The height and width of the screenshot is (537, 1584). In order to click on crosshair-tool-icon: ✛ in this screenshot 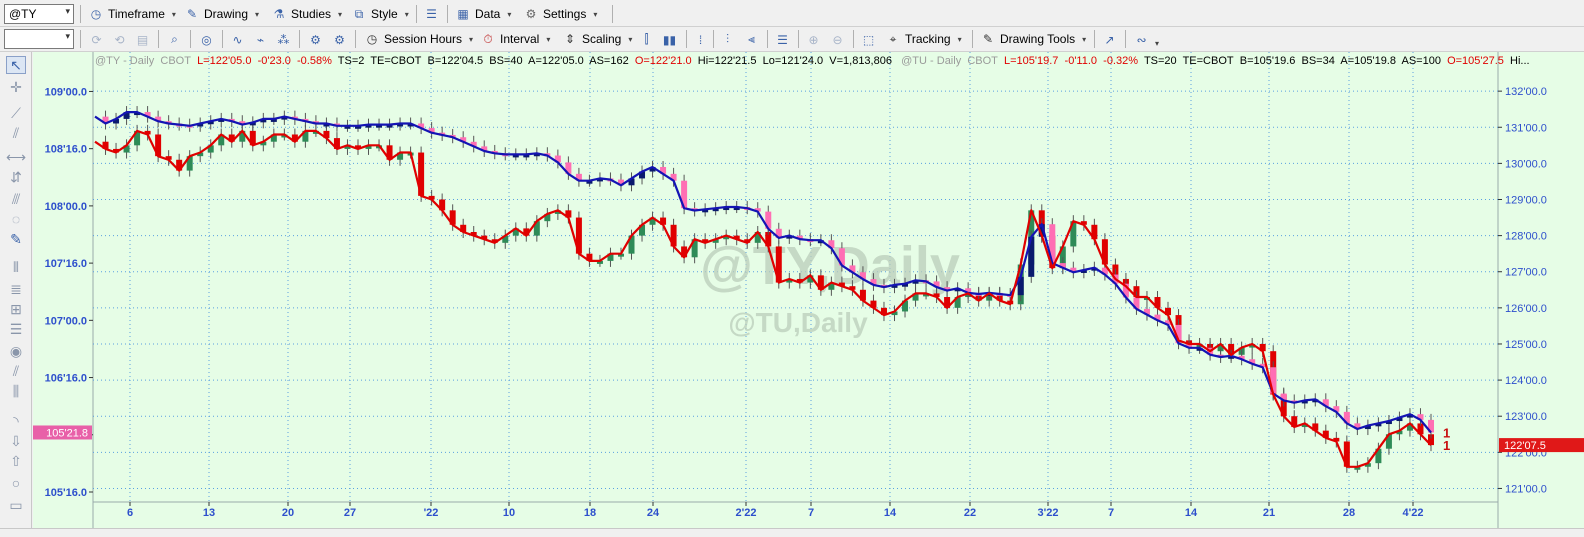, I will do `click(16, 87)`.